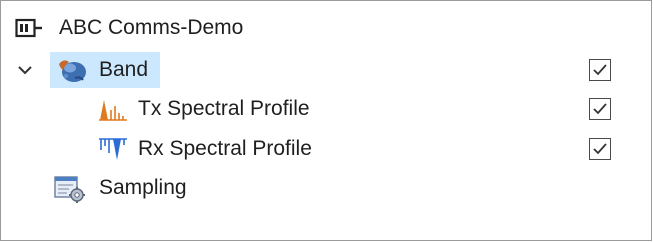  What do you see at coordinates (225, 148) in the screenshot?
I see `rx-spectral-profile-label: Rx Spectral Profile` at bounding box center [225, 148].